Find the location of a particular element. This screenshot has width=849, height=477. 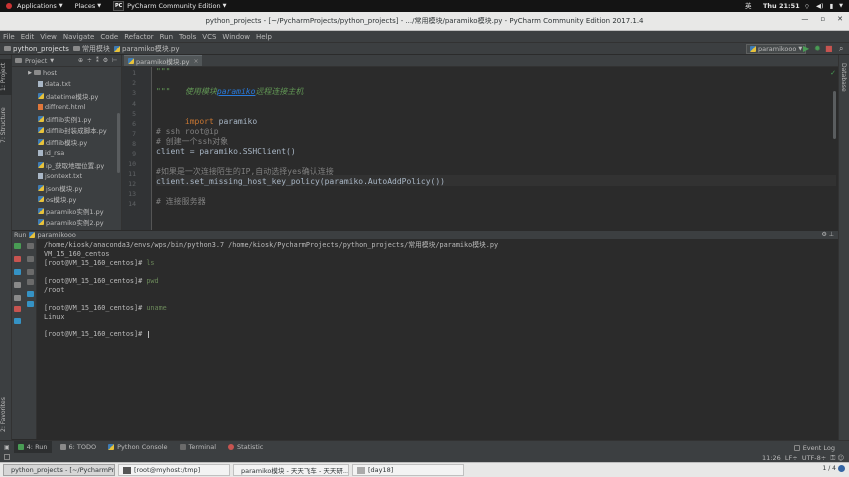

tree-item: diffrent.html is located at coordinates (73, 108).